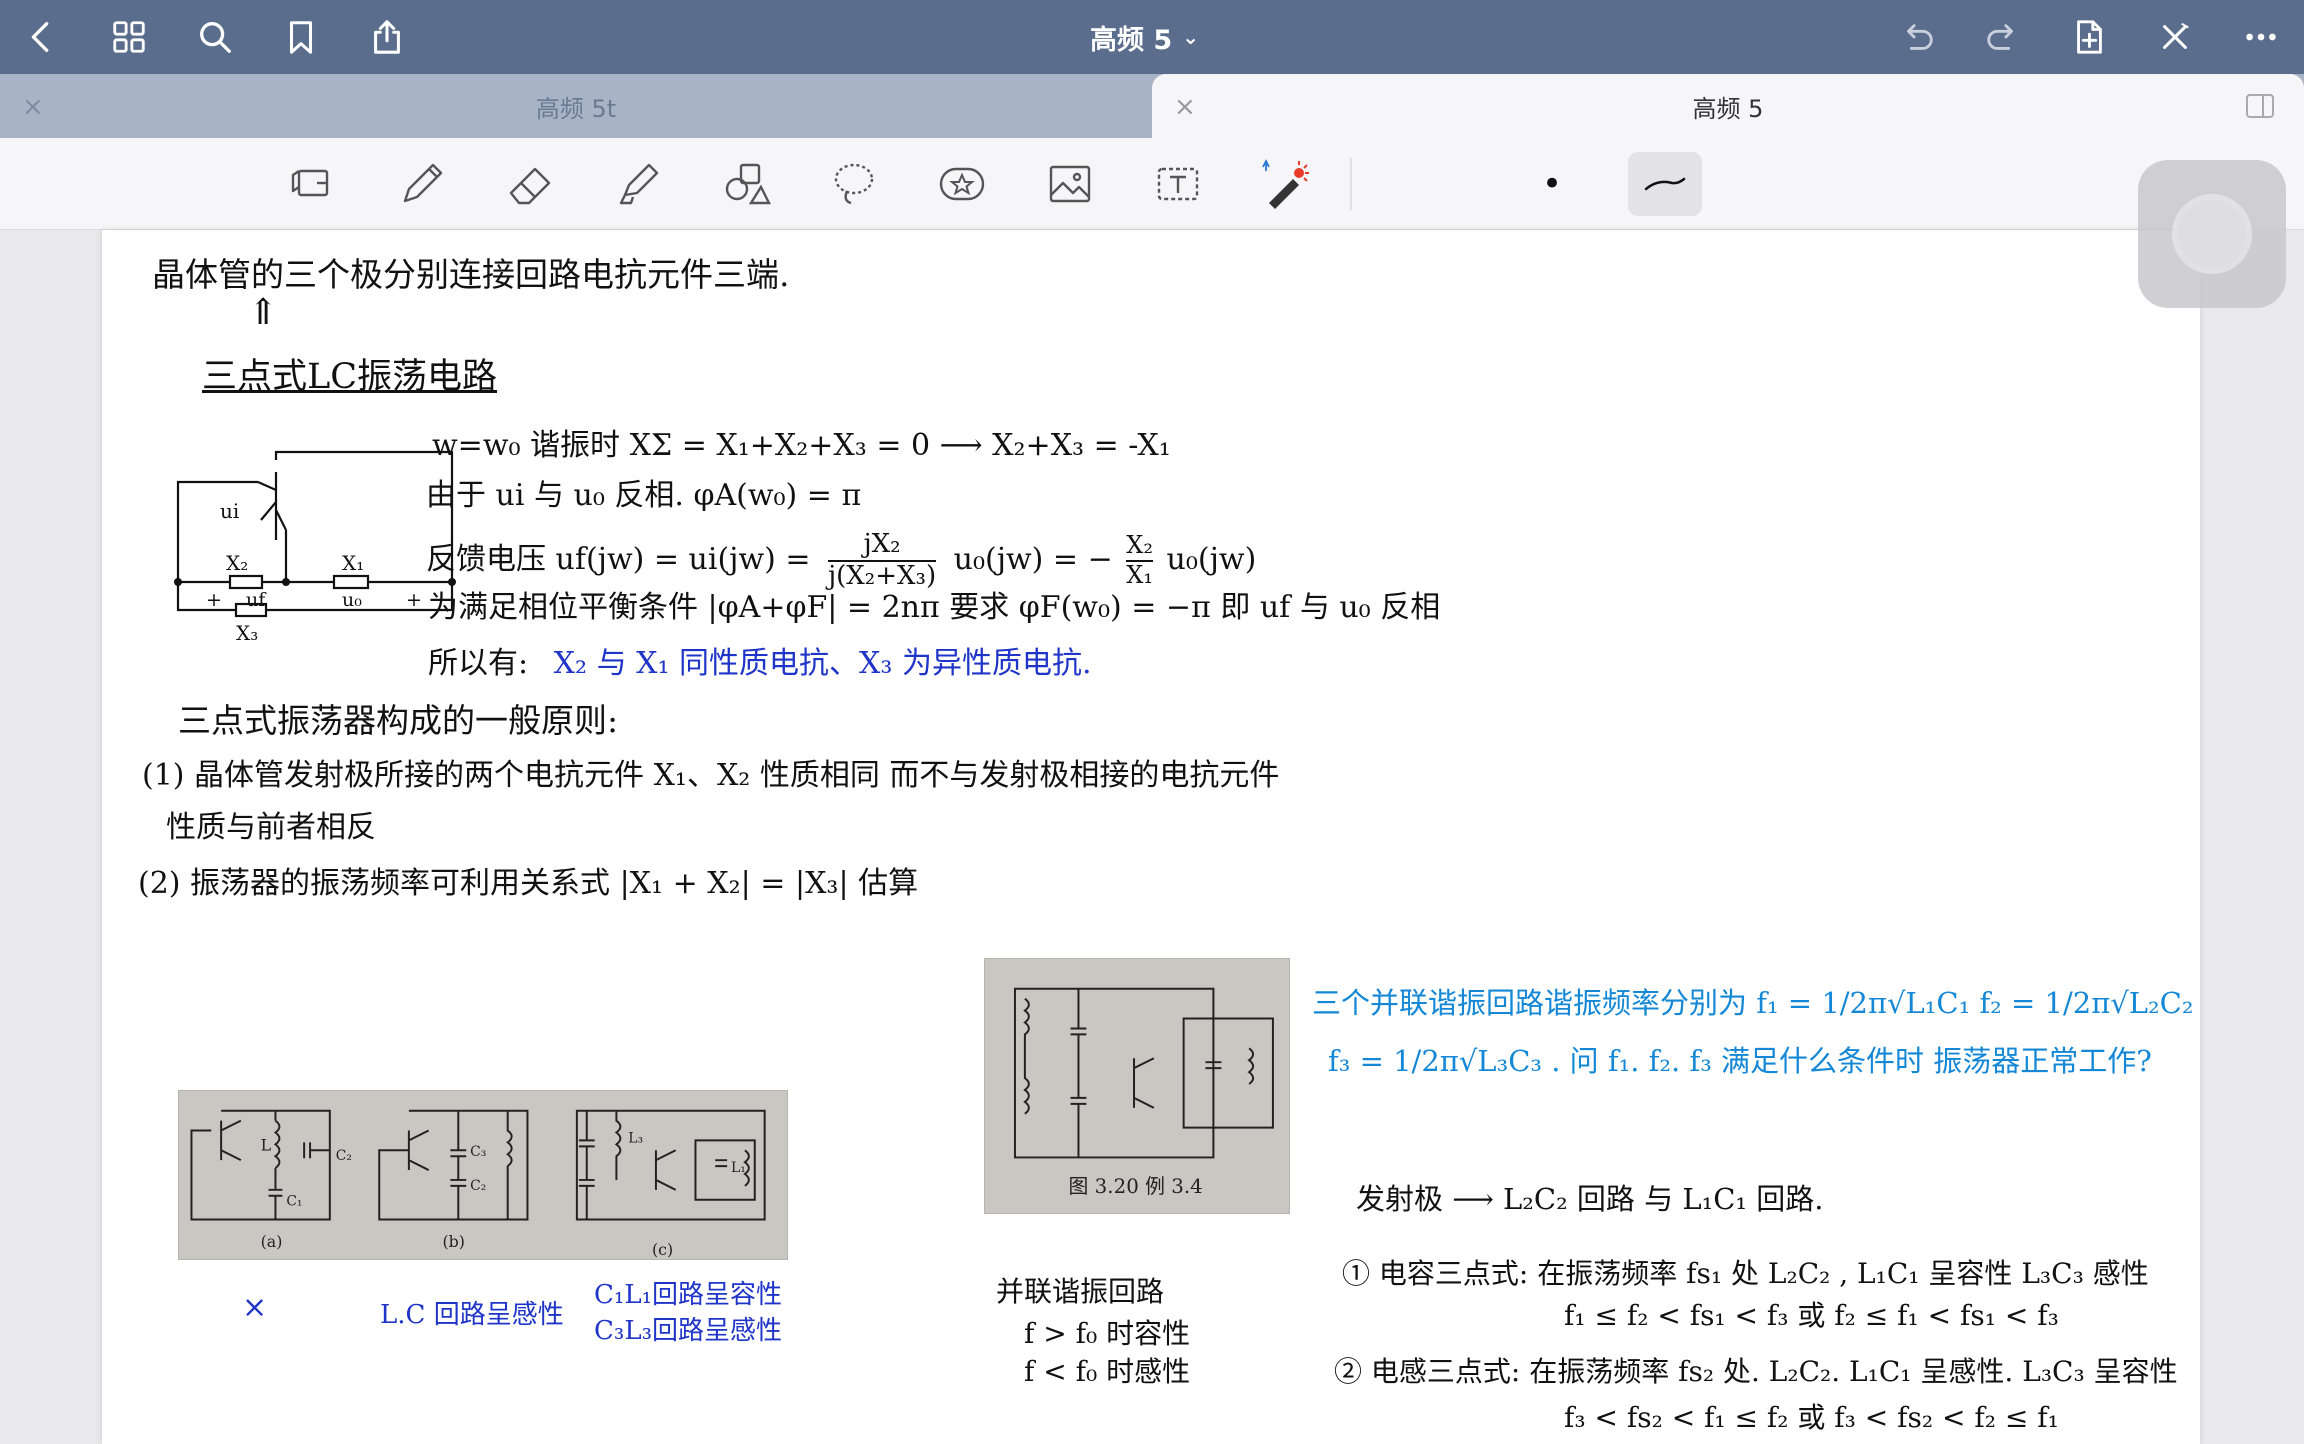  What do you see at coordinates (353, 563) in the screenshot?
I see `svg-text: X₁` at bounding box center [353, 563].